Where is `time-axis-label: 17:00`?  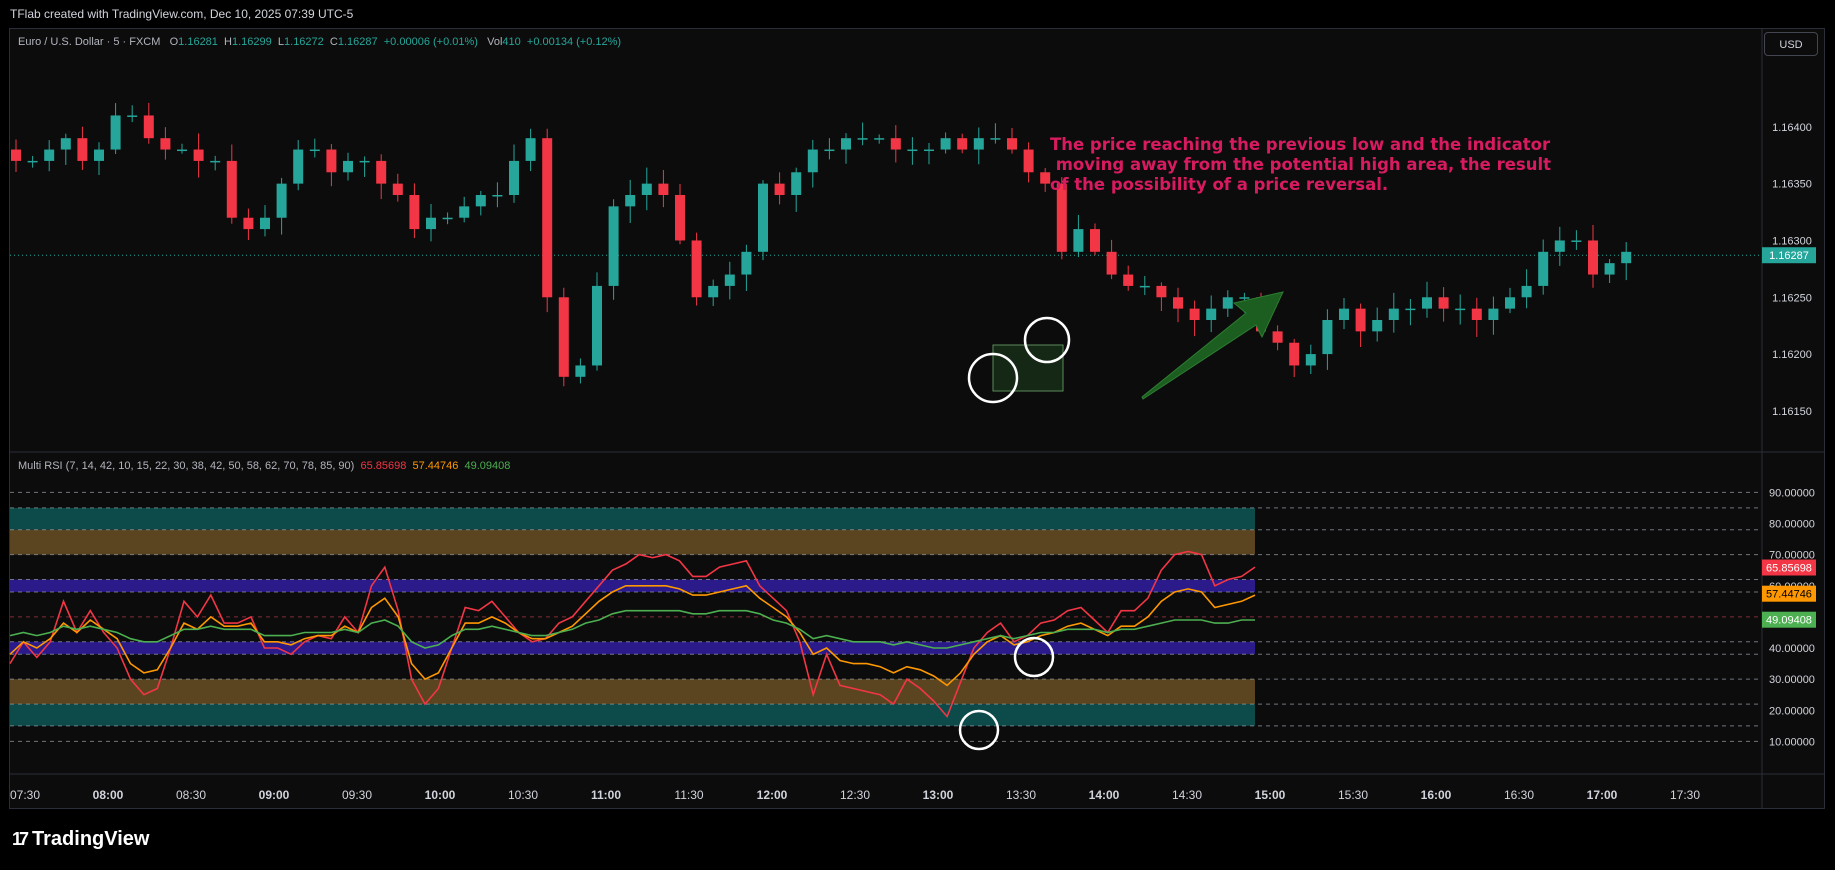 time-axis-label: 17:00 is located at coordinates (1602, 795).